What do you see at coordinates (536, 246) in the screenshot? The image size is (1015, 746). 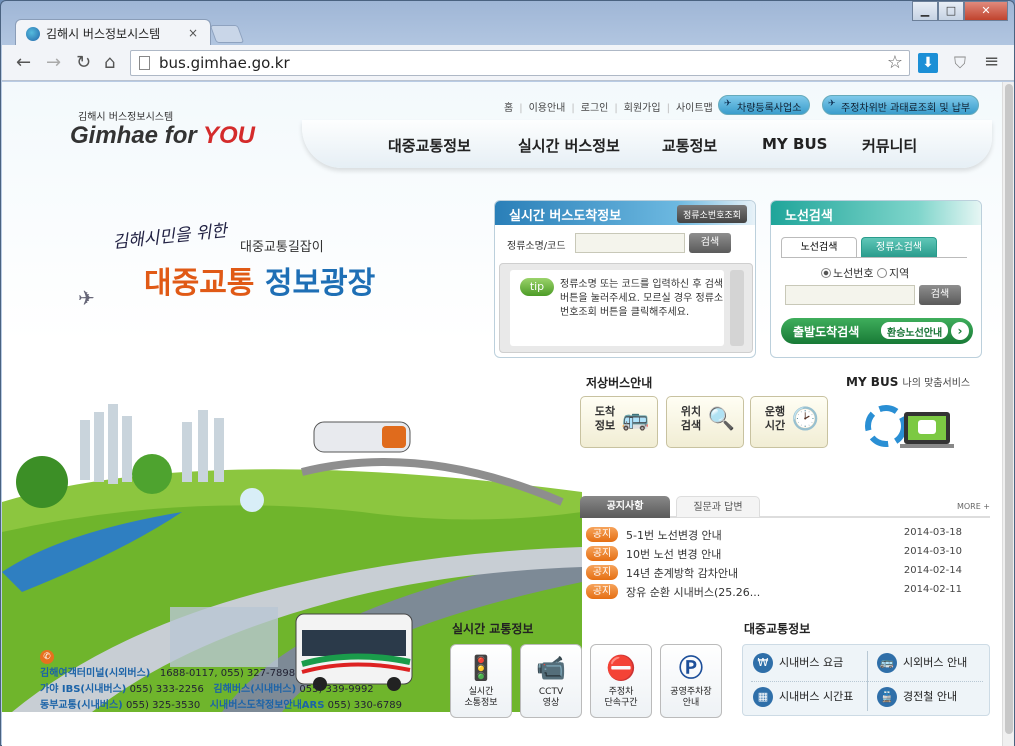 I see `stop-field-label: 정류소명/코드` at bounding box center [536, 246].